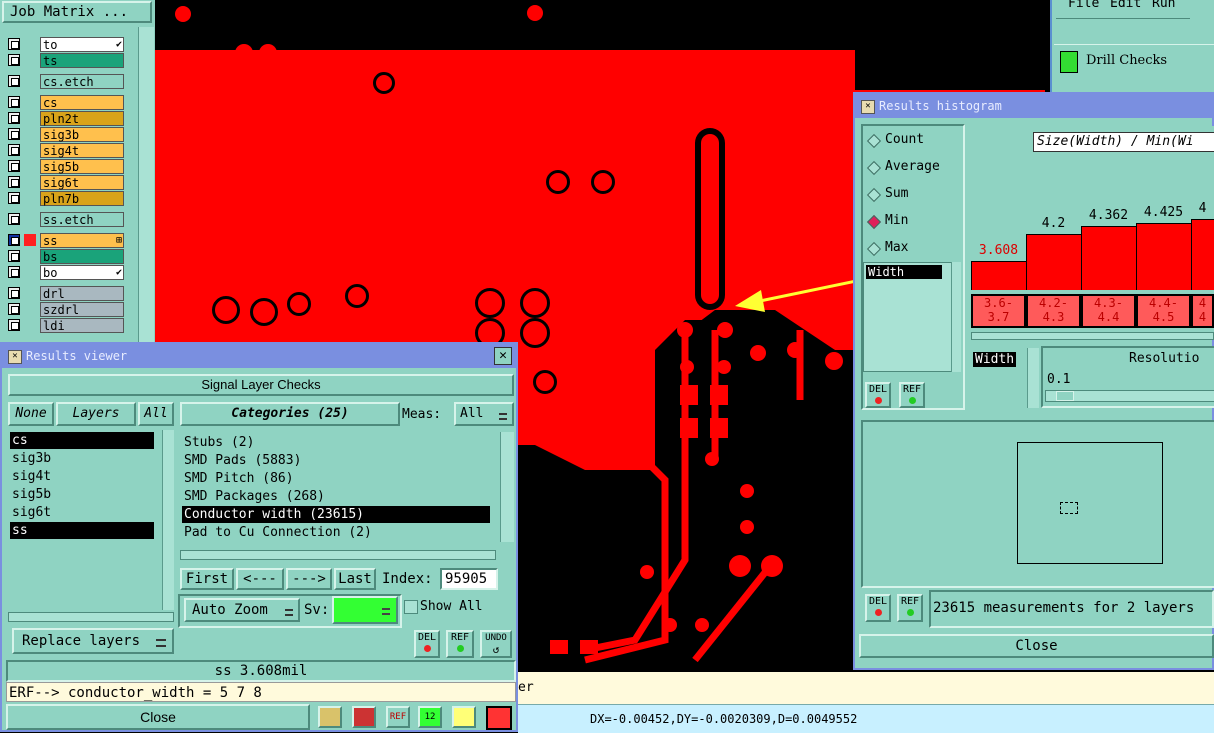 Image resolution: width=1214 pixels, height=733 pixels. I want to click on prev-button: <---, so click(260, 579).